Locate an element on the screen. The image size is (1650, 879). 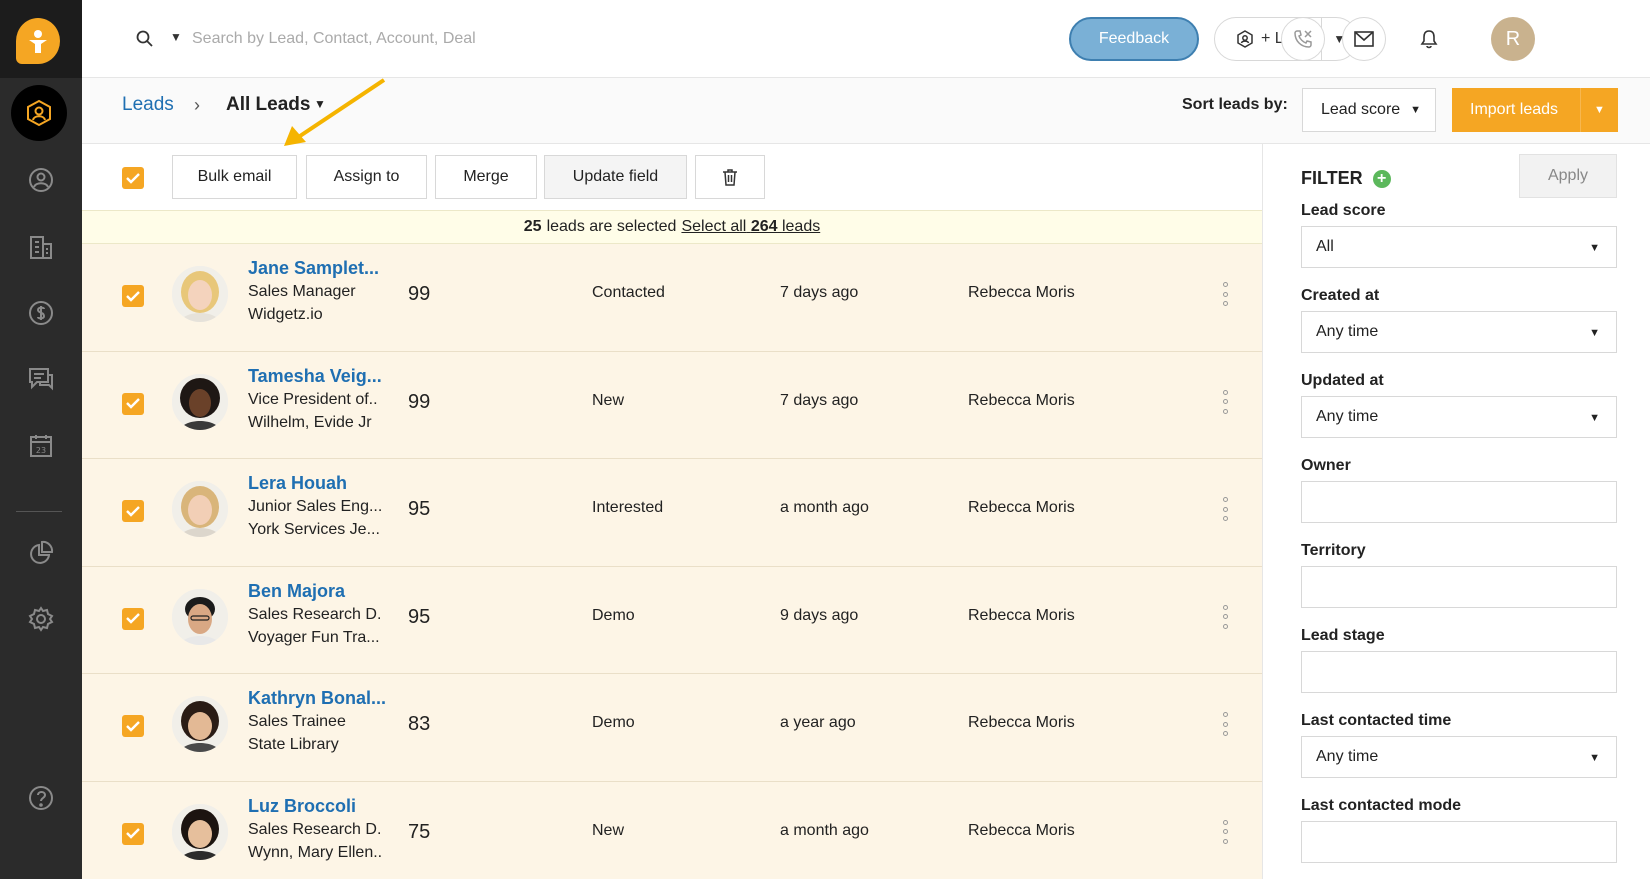
apply-filter-button: Apply is located at coordinates (1568, 176).